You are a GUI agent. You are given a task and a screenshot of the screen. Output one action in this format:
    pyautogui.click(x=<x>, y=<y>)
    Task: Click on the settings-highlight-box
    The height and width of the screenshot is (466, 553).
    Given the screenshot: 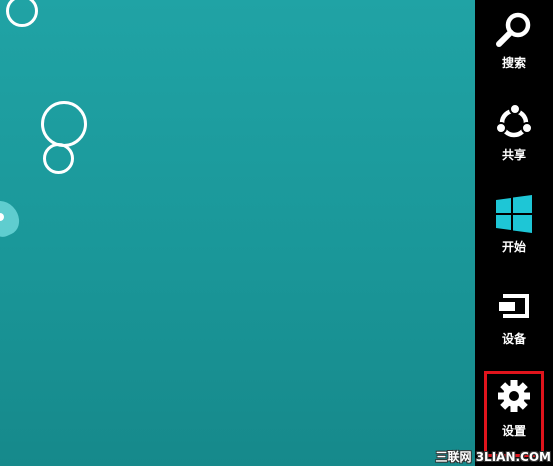 What is the action you would take?
    pyautogui.click(x=514, y=414)
    